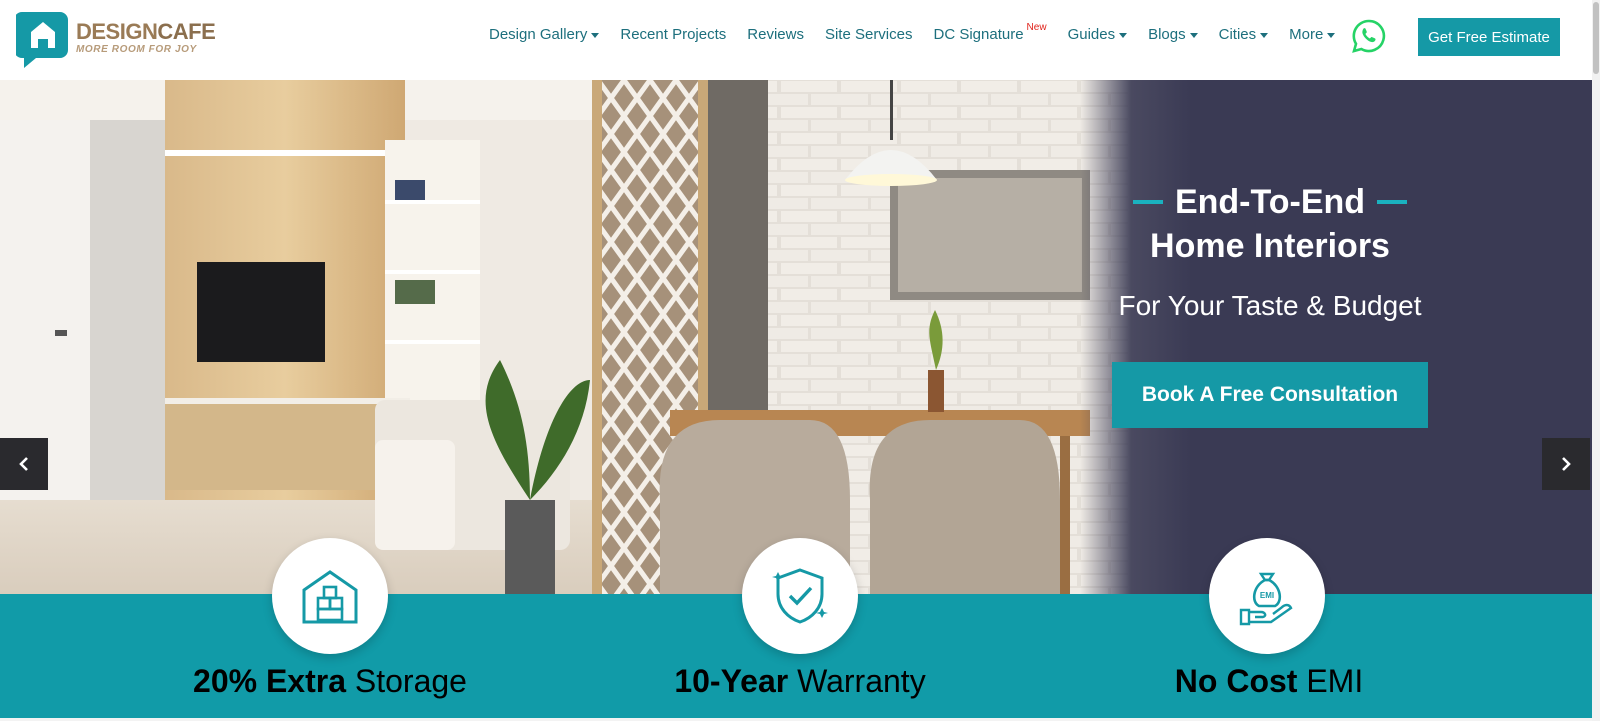  I want to click on feature-storage-badge, so click(330, 596).